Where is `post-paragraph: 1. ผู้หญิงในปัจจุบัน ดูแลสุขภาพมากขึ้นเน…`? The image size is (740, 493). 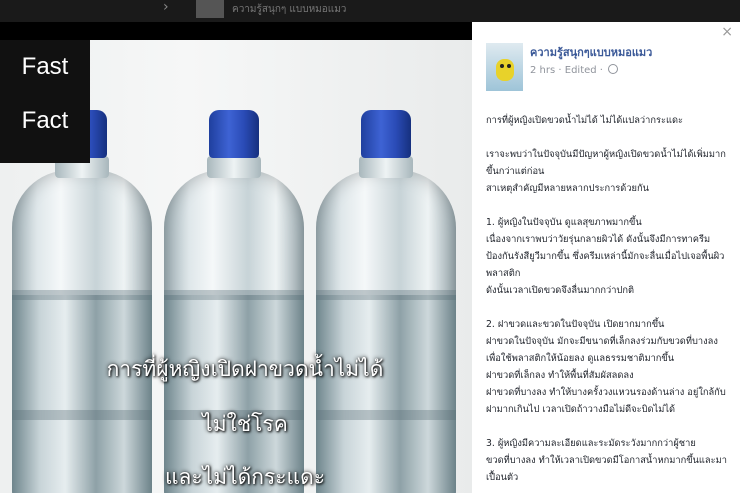 post-paragraph: 1. ผู้หญิงในปัจจุบัน ดูแลสุขภาพมากขึ้นเน… is located at coordinates (611, 256).